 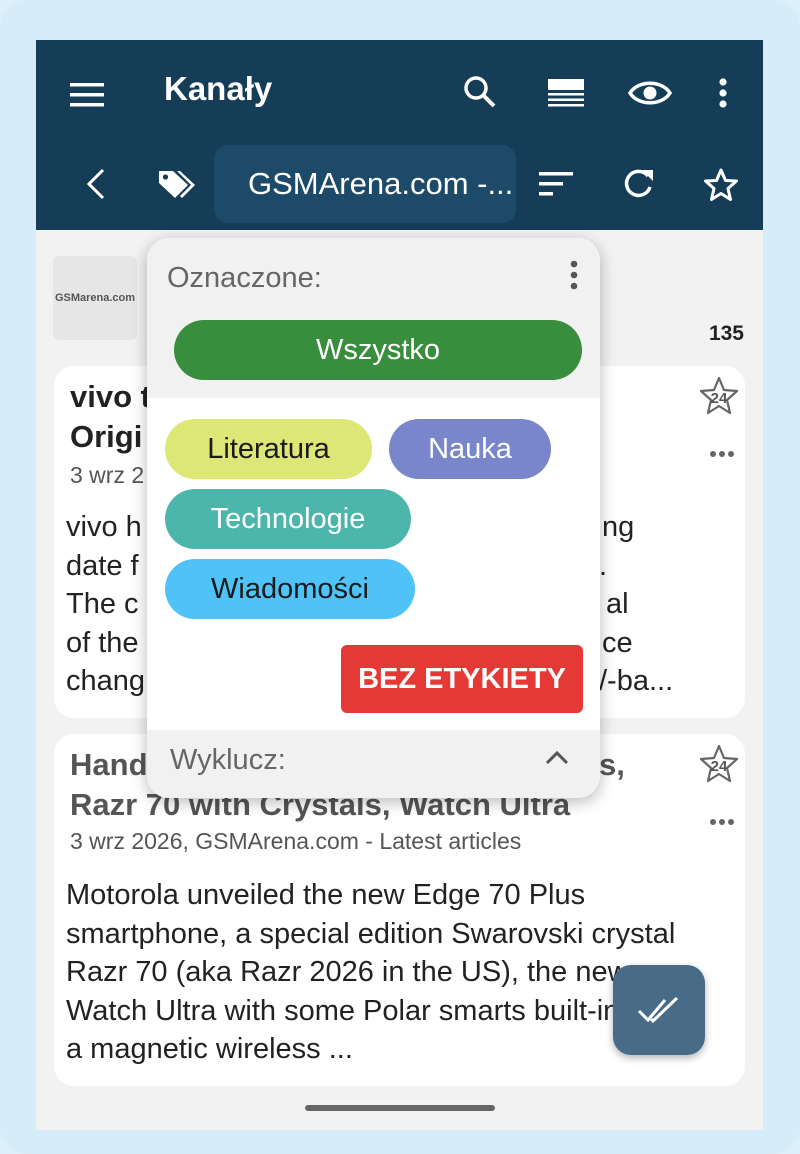 I want to click on tags-icon, so click(x=177, y=184).